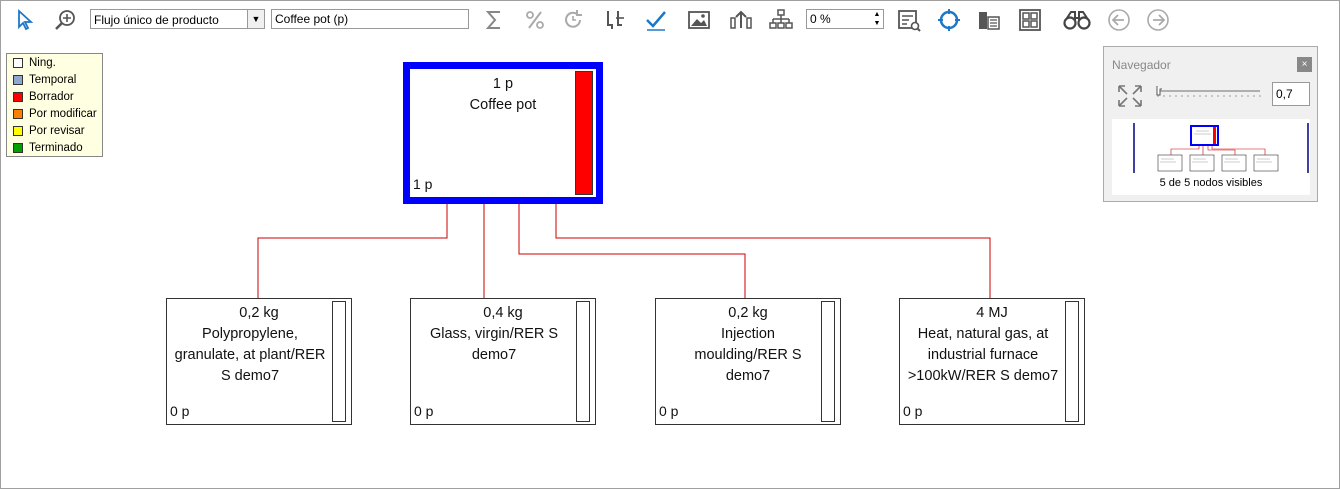 The image size is (1340, 489). What do you see at coordinates (1304, 64) in the screenshot?
I see `close-icon: ×` at bounding box center [1304, 64].